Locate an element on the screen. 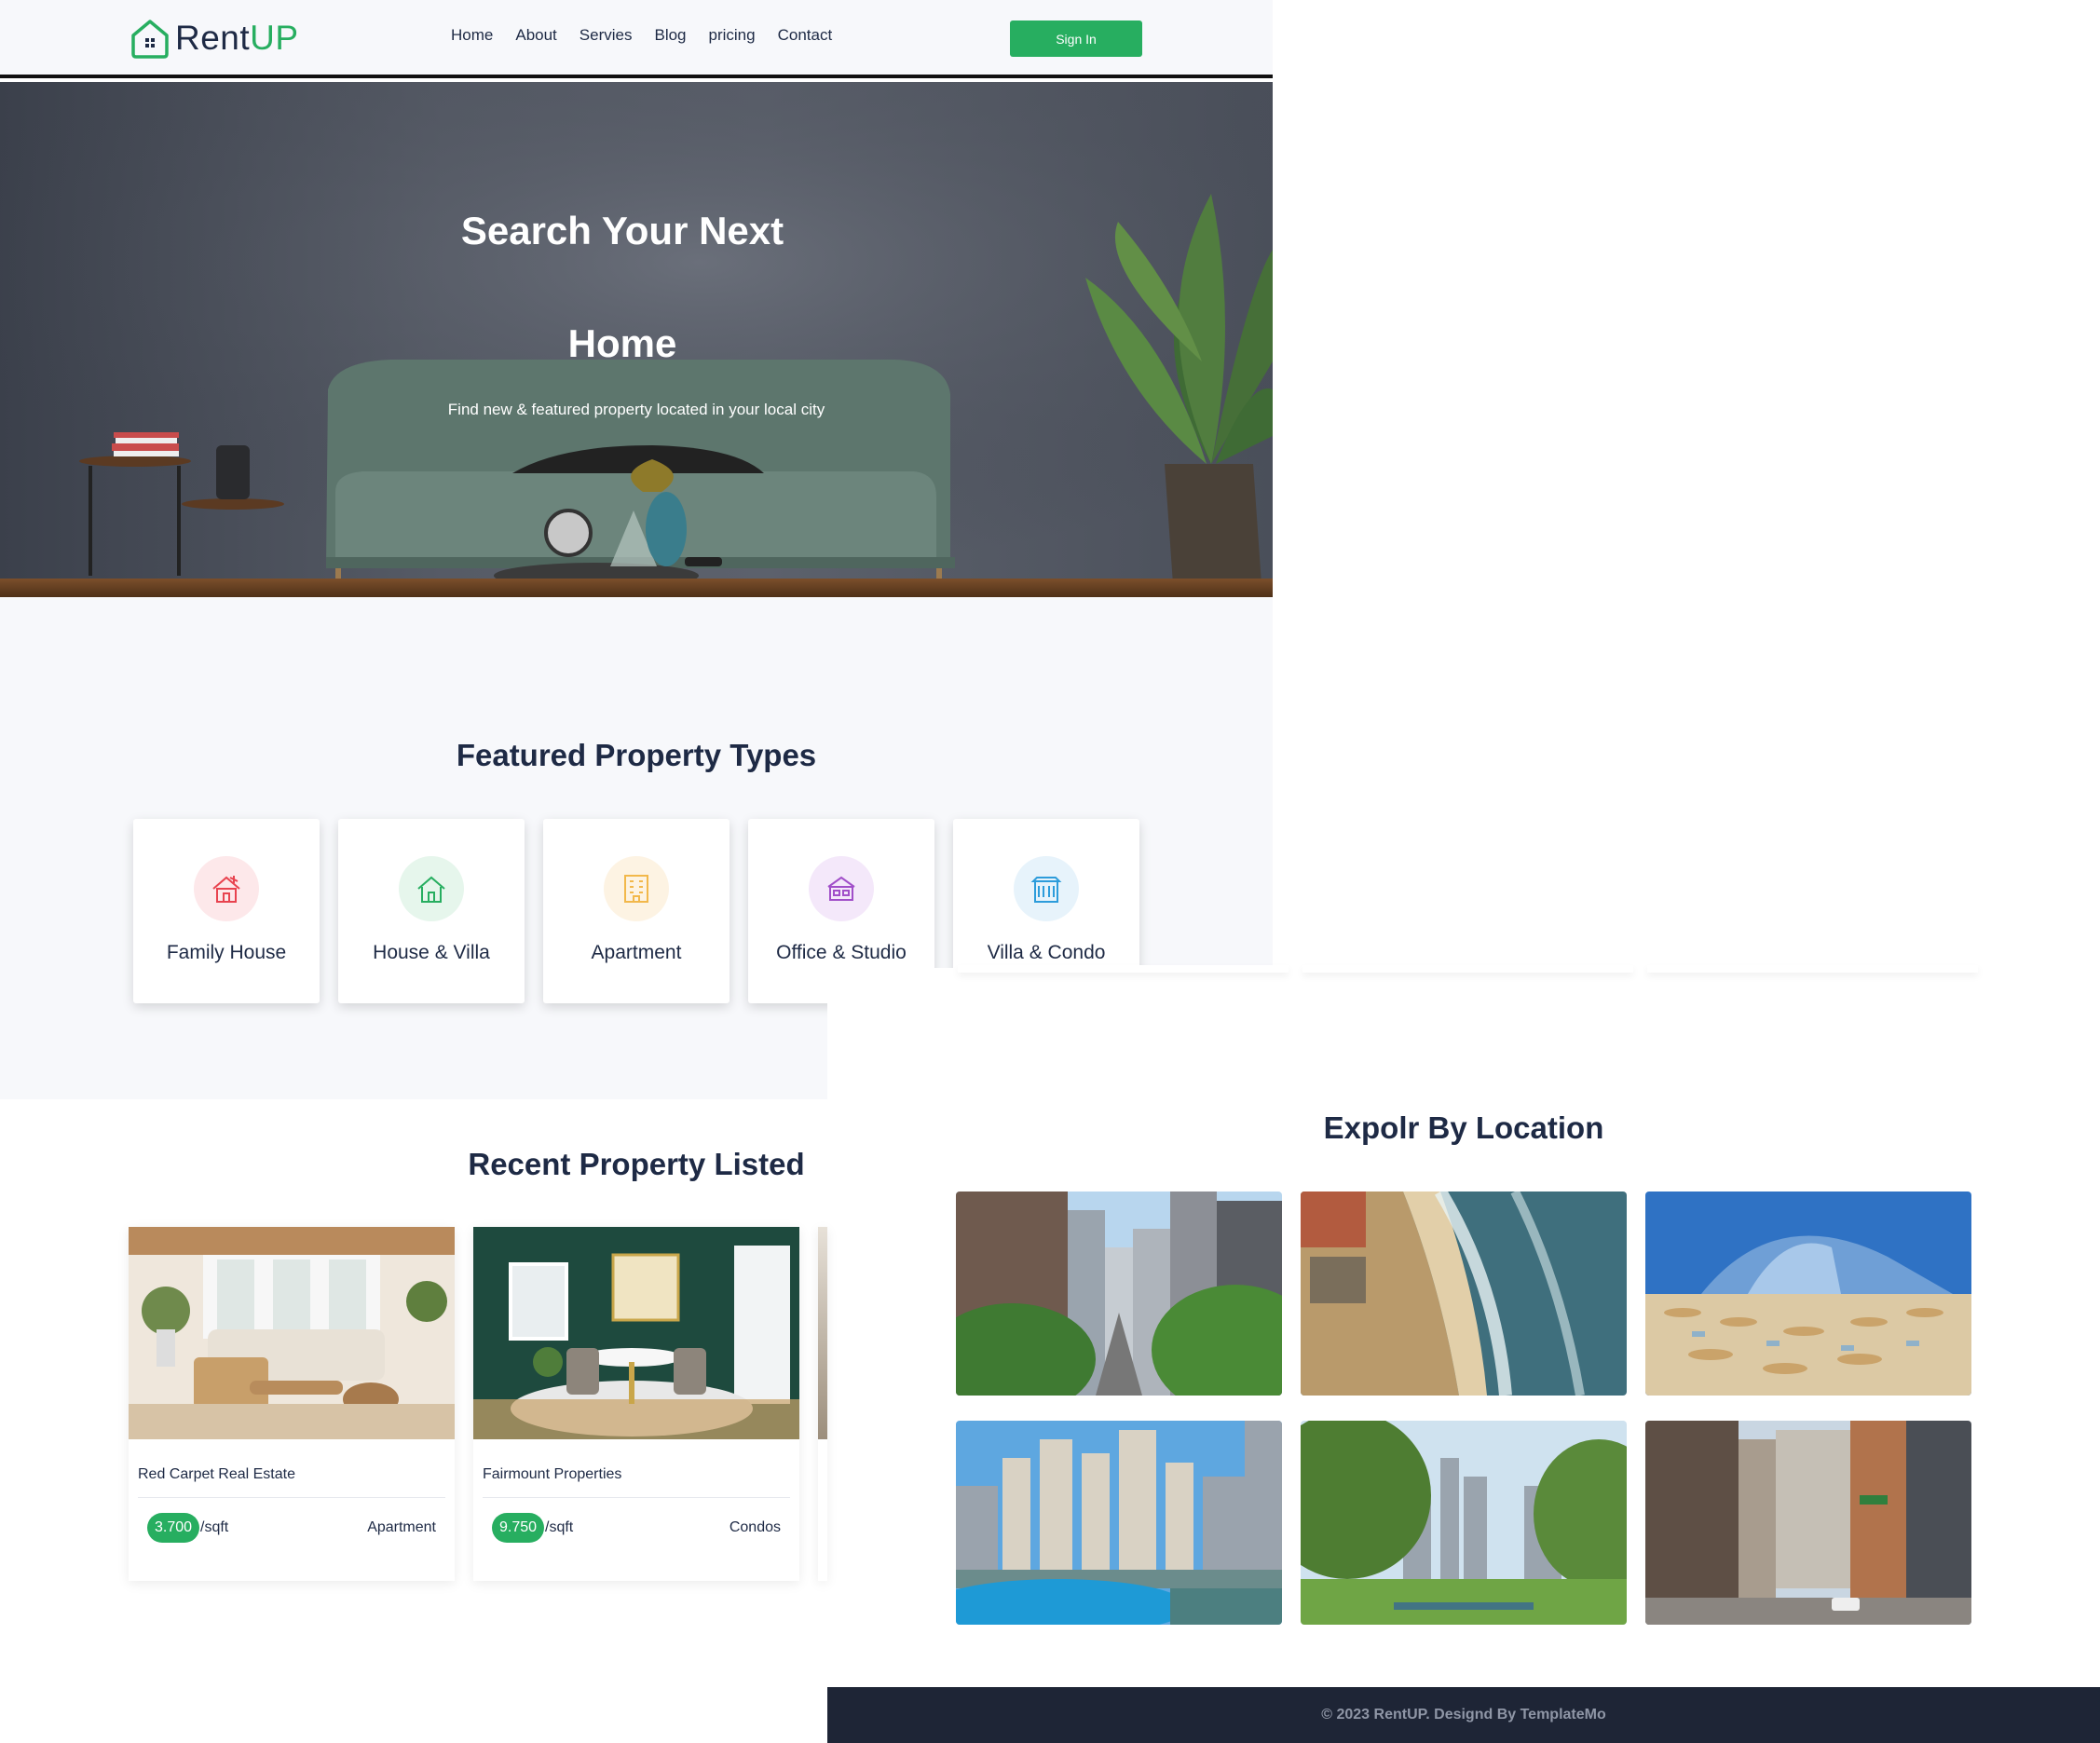  property-name: Fairmount Properties is located at coordinates (552, 1474).